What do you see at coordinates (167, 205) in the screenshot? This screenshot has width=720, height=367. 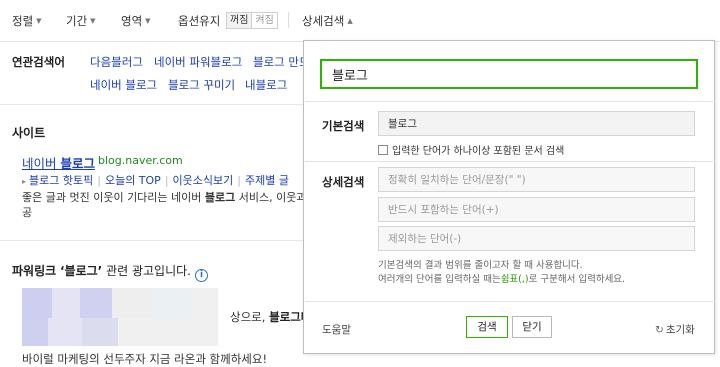 I see `site-description: 좋은 글과 멋진 이웃이 기다리는 네이버 블로그 서비스, 이웃과 공` at bounding box center [167, 205].